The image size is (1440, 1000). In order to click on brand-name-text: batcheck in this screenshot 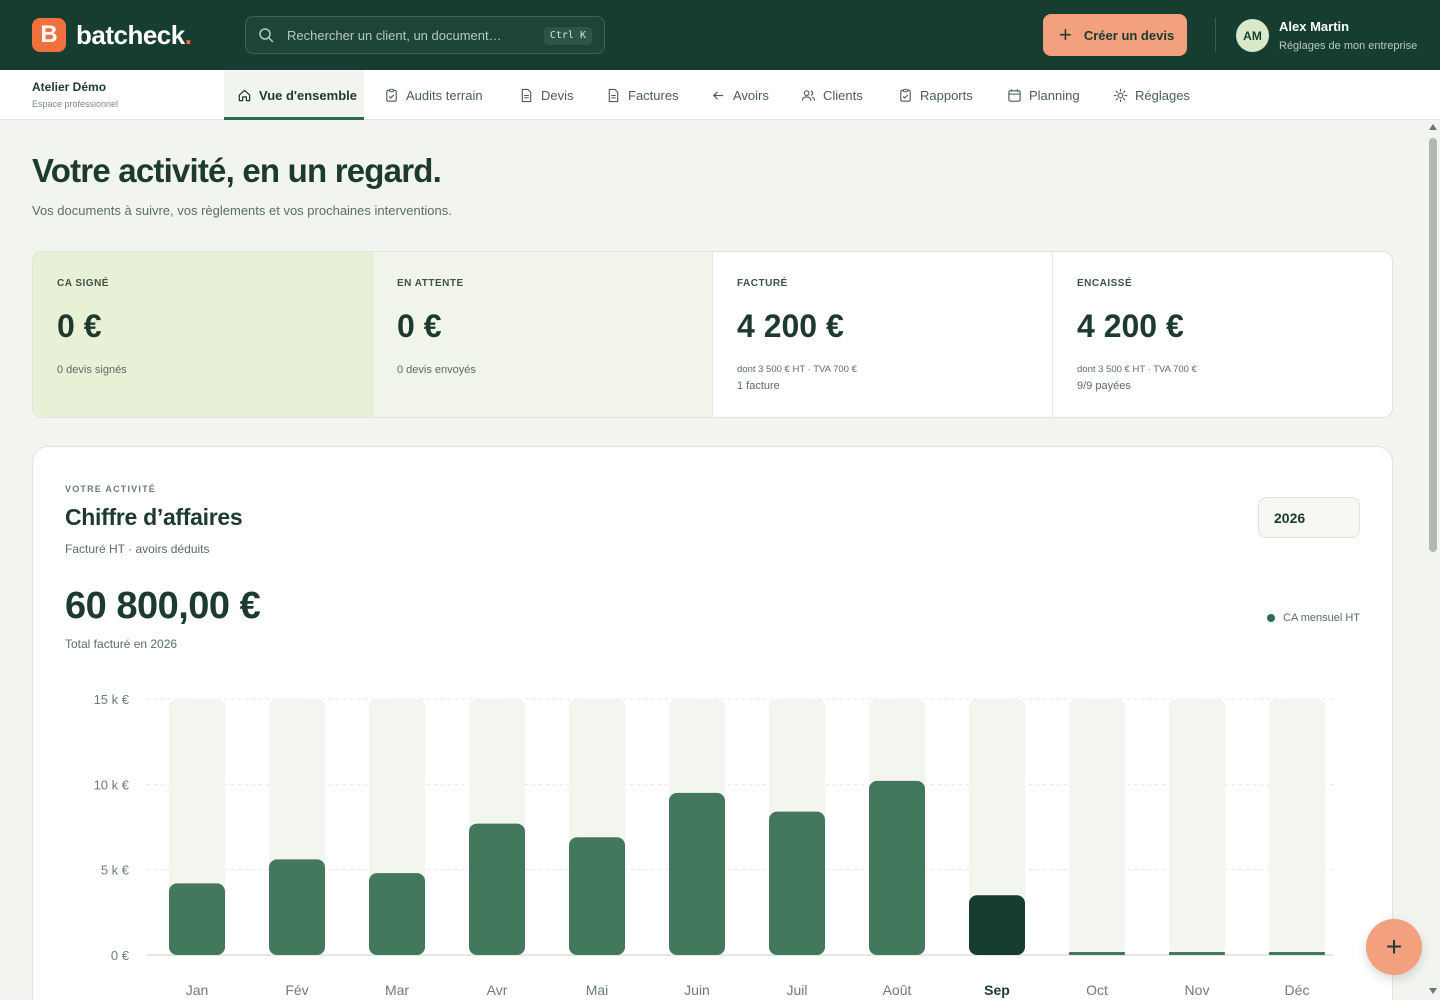, I will do `click(130, 35)`.